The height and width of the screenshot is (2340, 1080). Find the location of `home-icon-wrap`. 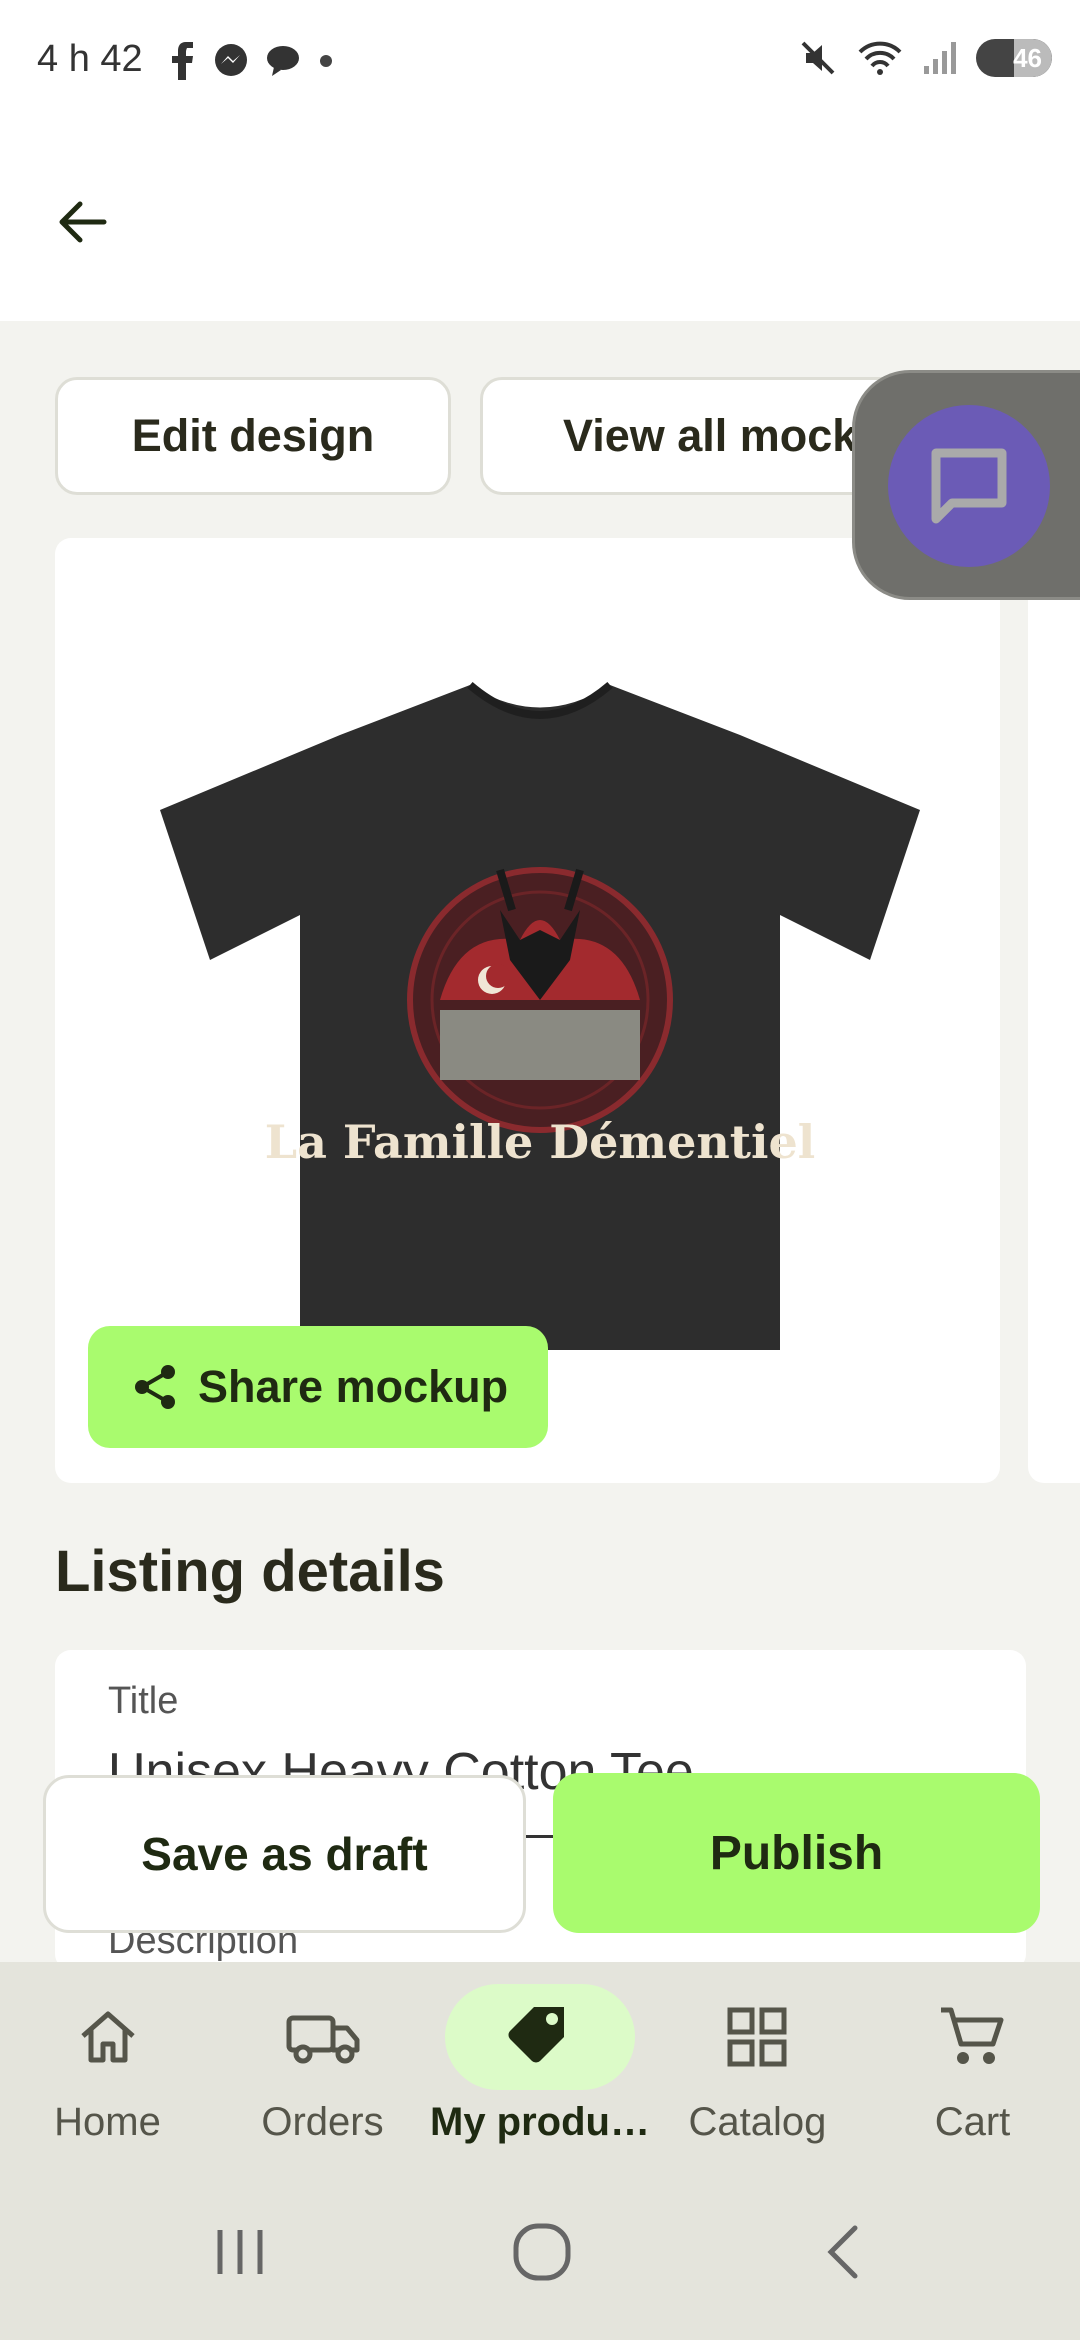

home-icon-wrap is located at coordinates (108, 2037).